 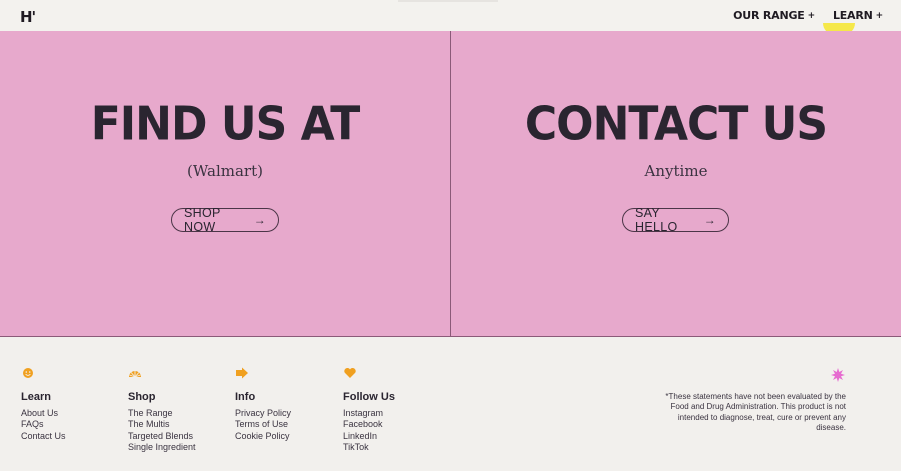 I want to click on footer-link: Facebook, so click(x=363, y=424).